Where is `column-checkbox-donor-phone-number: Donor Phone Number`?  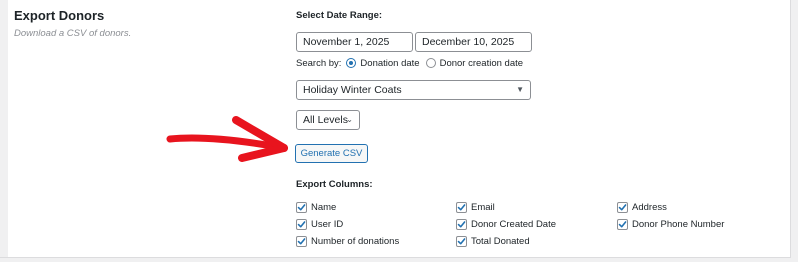 column-checkbox-donor-phone-number: Donor Phone Number is located at coordinates (670, 224).